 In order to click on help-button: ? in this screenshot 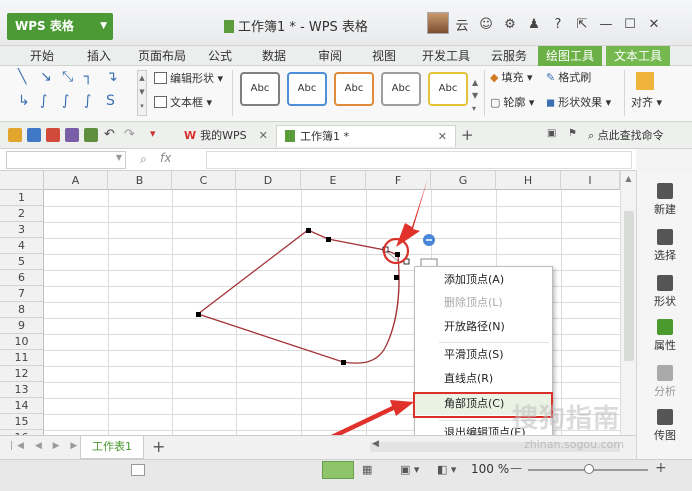, I will do `click(558, 24)`.